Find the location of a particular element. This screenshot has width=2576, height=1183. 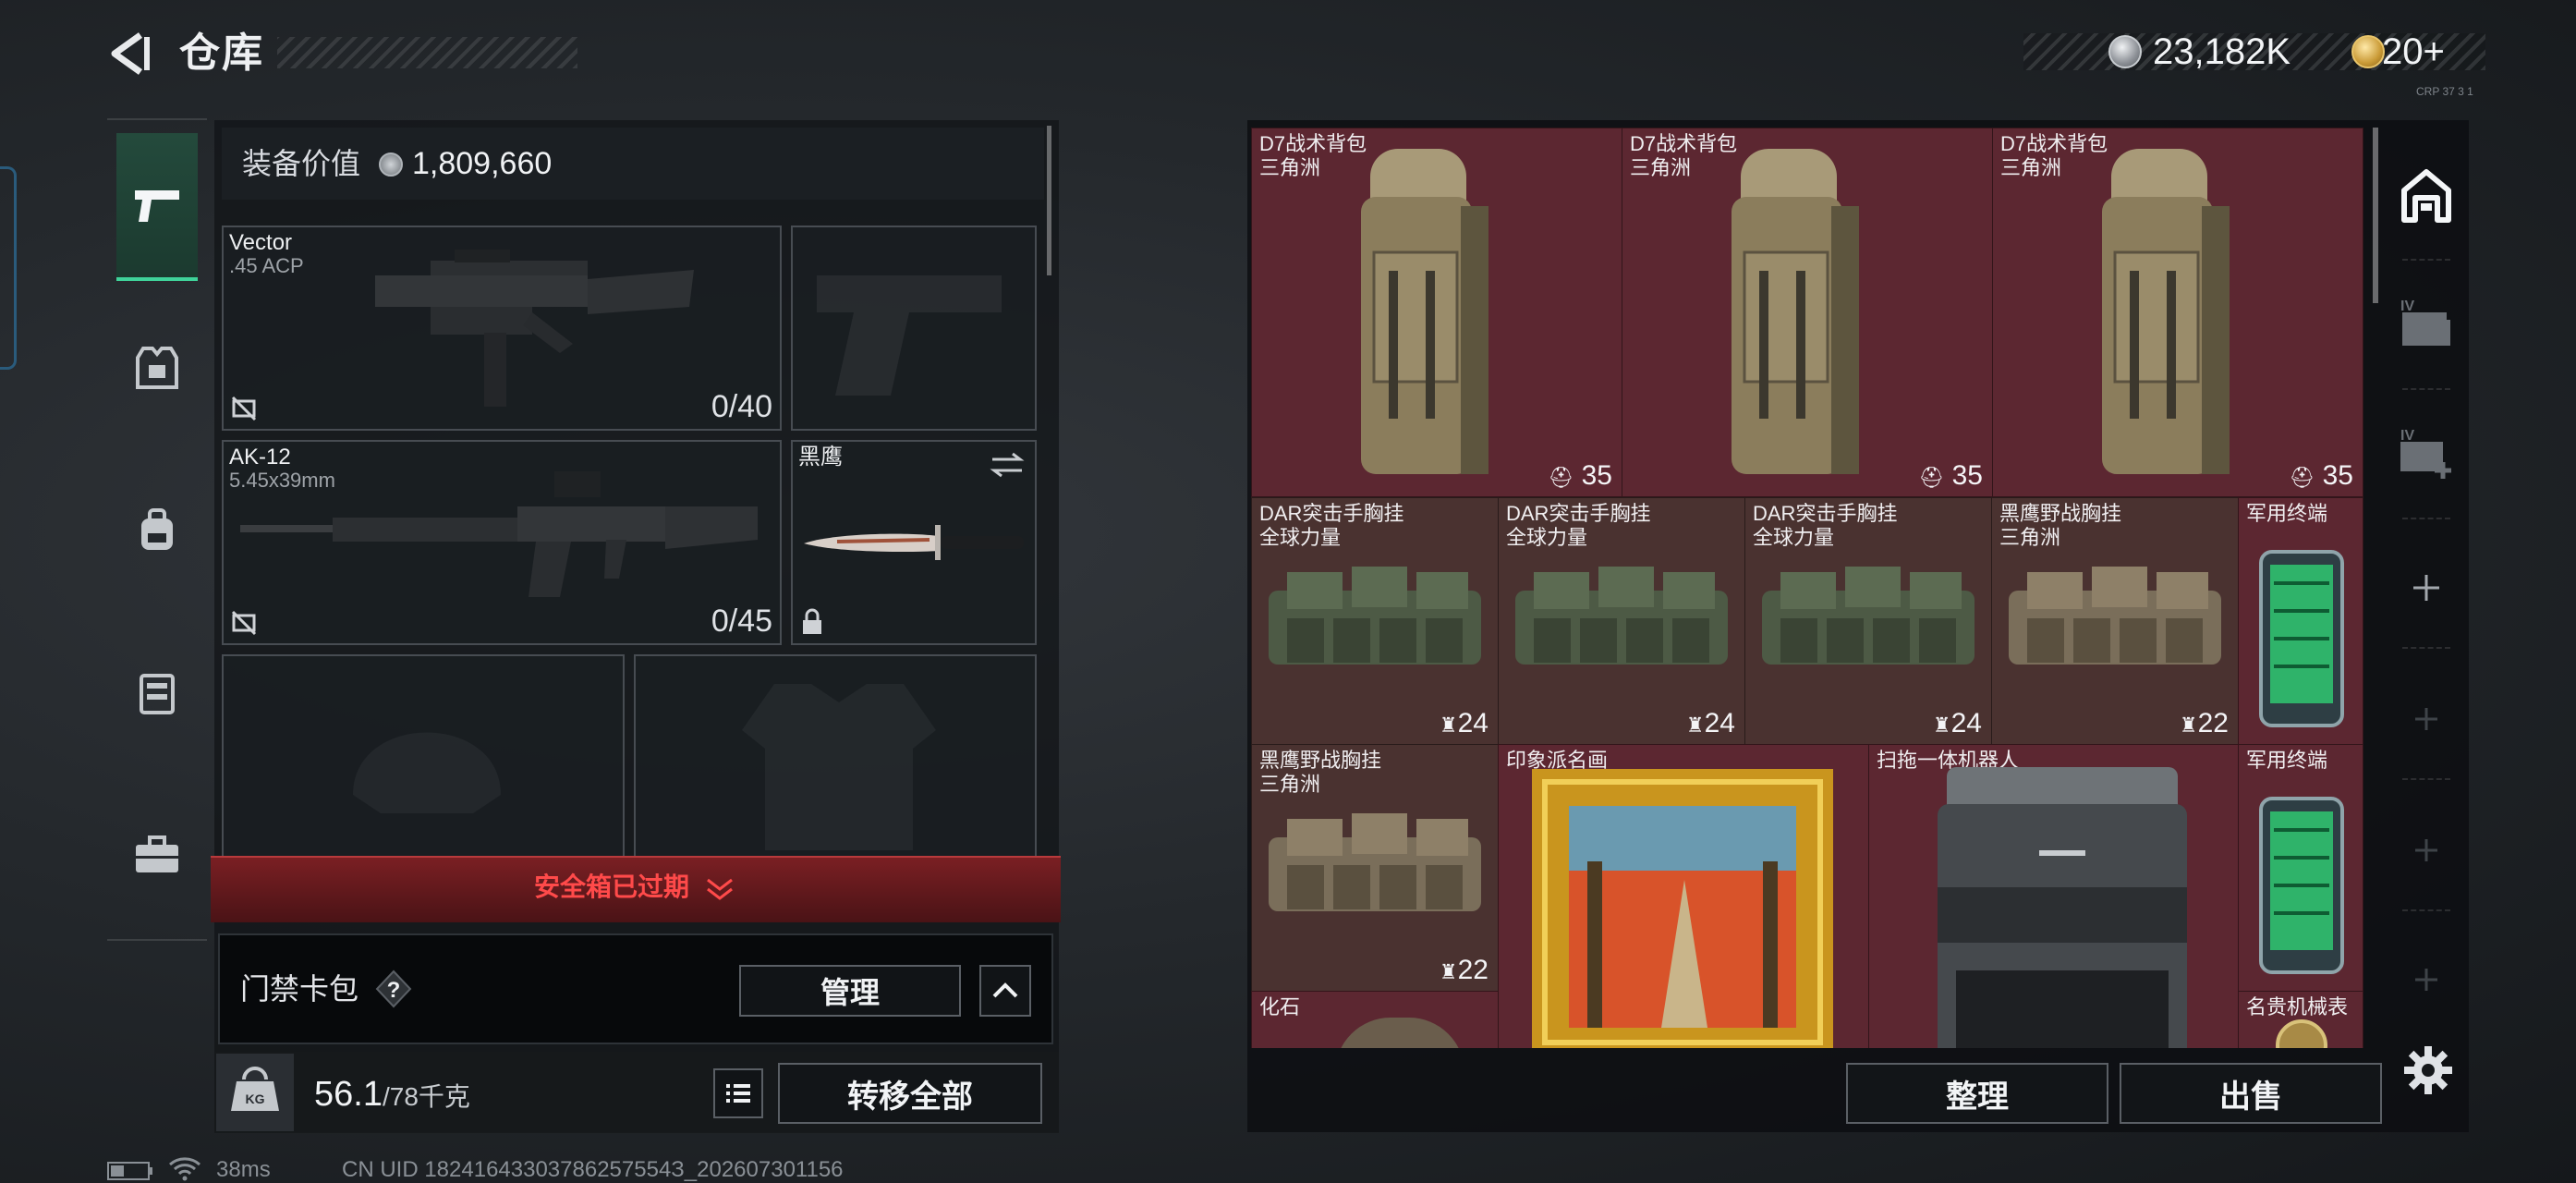

tab-case is located at coordinates (157, 855).